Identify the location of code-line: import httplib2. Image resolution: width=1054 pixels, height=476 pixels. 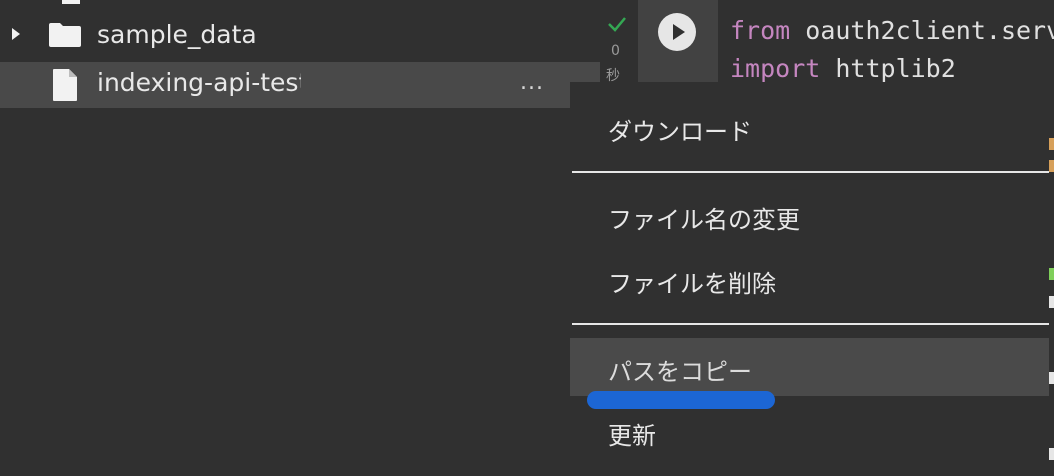
(892, 68).